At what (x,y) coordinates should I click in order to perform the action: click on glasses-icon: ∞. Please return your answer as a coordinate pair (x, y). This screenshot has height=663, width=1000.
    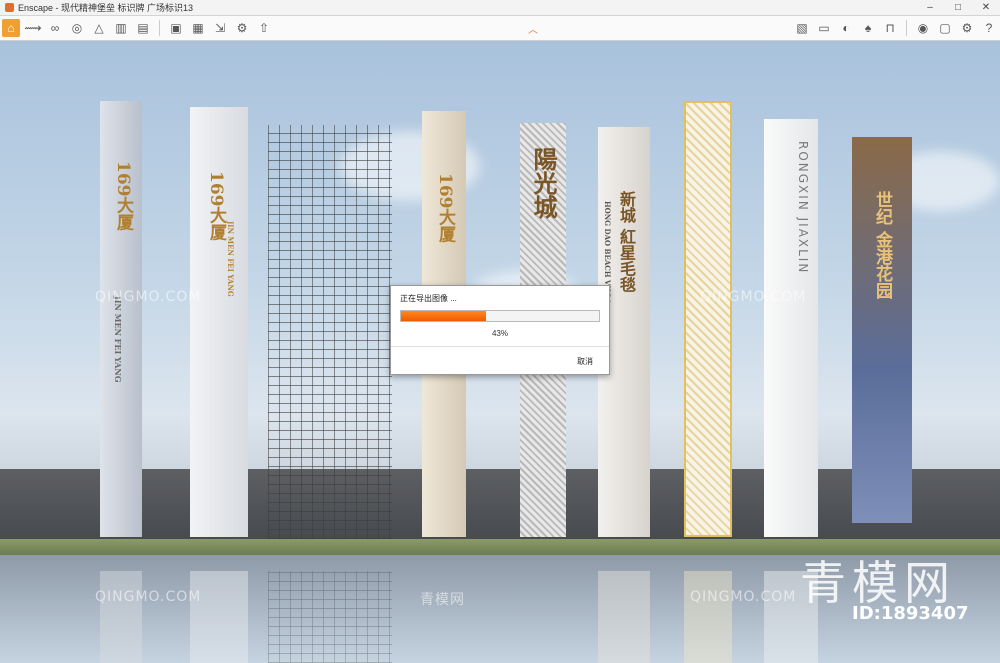
    Looking at the image, I should click on (55, 28).